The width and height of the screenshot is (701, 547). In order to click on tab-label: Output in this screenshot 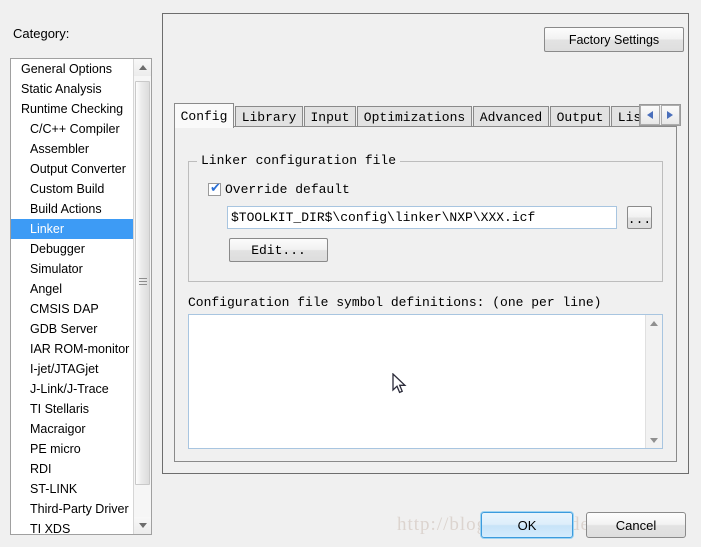, I will do `click(580, 117)`.